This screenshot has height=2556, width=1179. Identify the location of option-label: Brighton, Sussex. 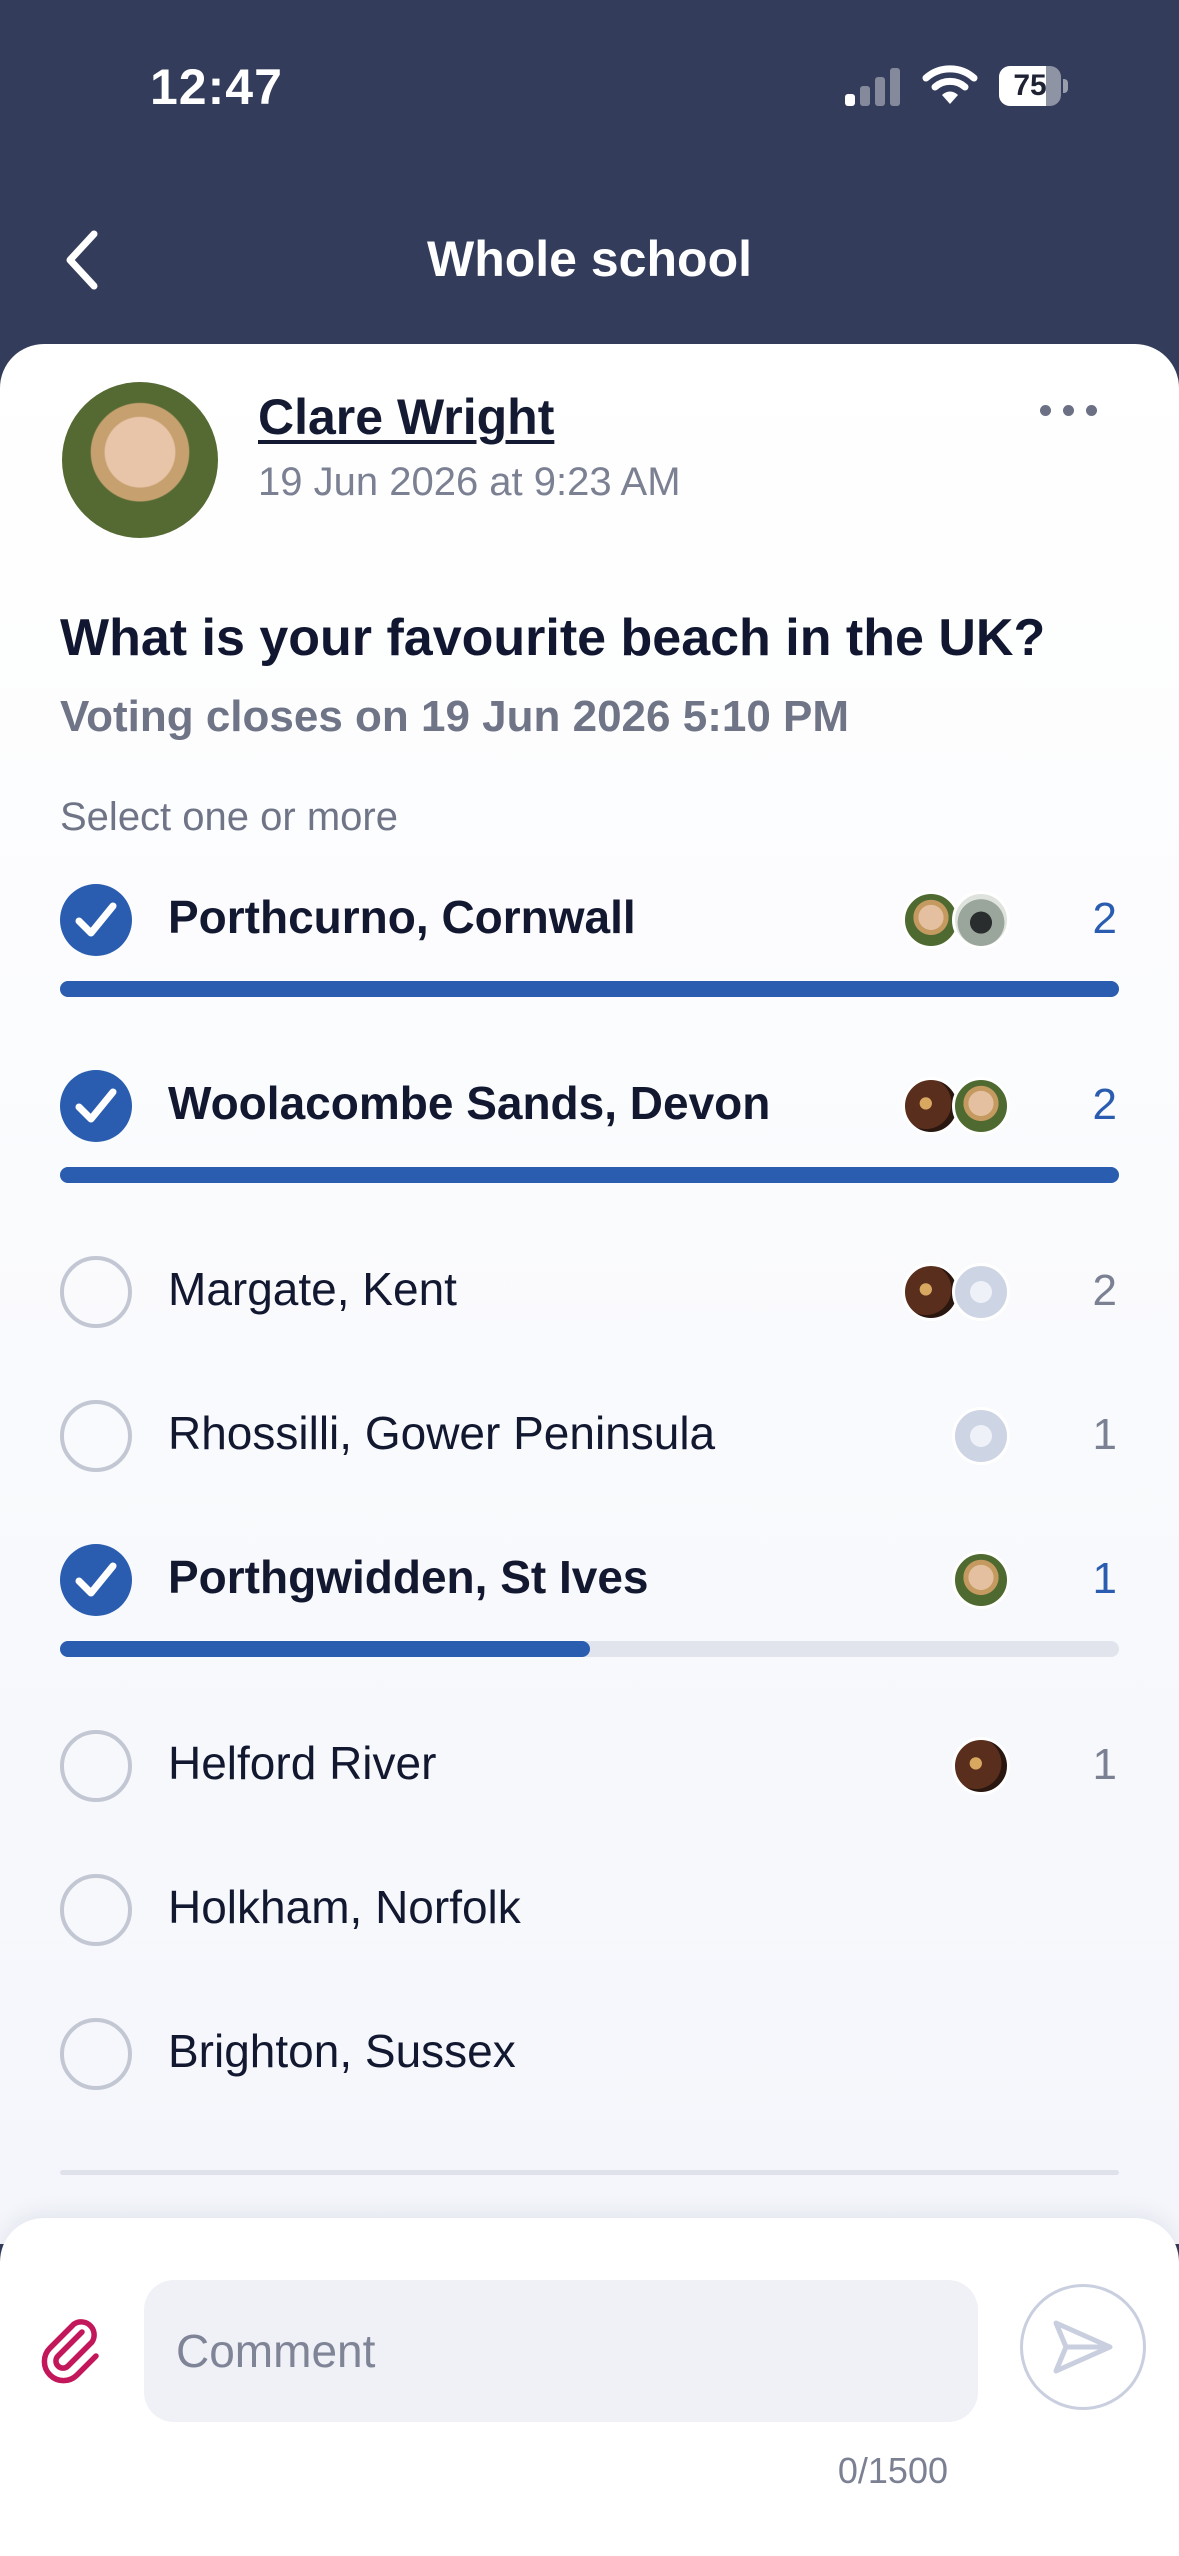
(342, 2051).